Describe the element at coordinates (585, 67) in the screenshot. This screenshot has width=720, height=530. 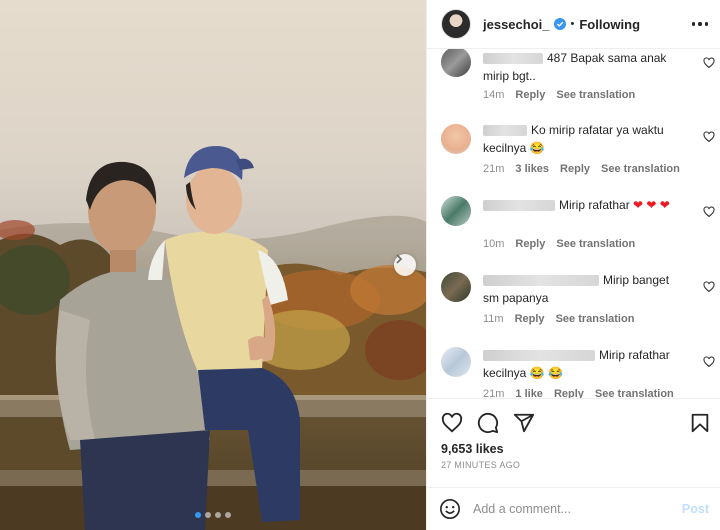
I see `comment-text: 487 Bapak sama anak mirip bgt..` at that location.